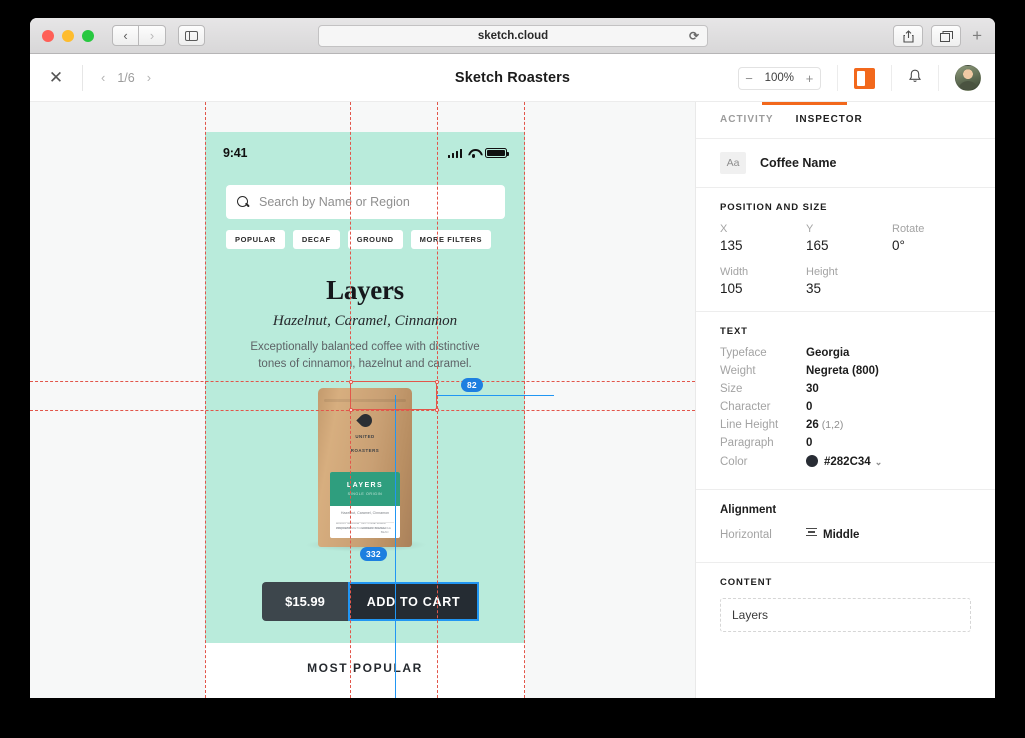 The image size is (1025, 738). I want to click on width-field: Width 105, so click(763, 281).